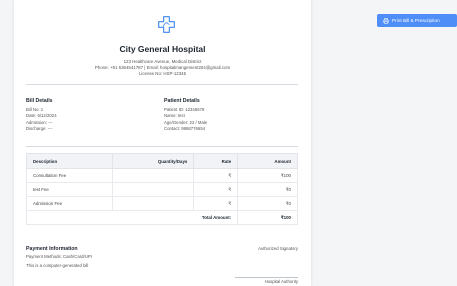  Describe the element at coordinates (41, 116) in the screenshot. I see `bill-date: Date: 6/12/2024` at that location.